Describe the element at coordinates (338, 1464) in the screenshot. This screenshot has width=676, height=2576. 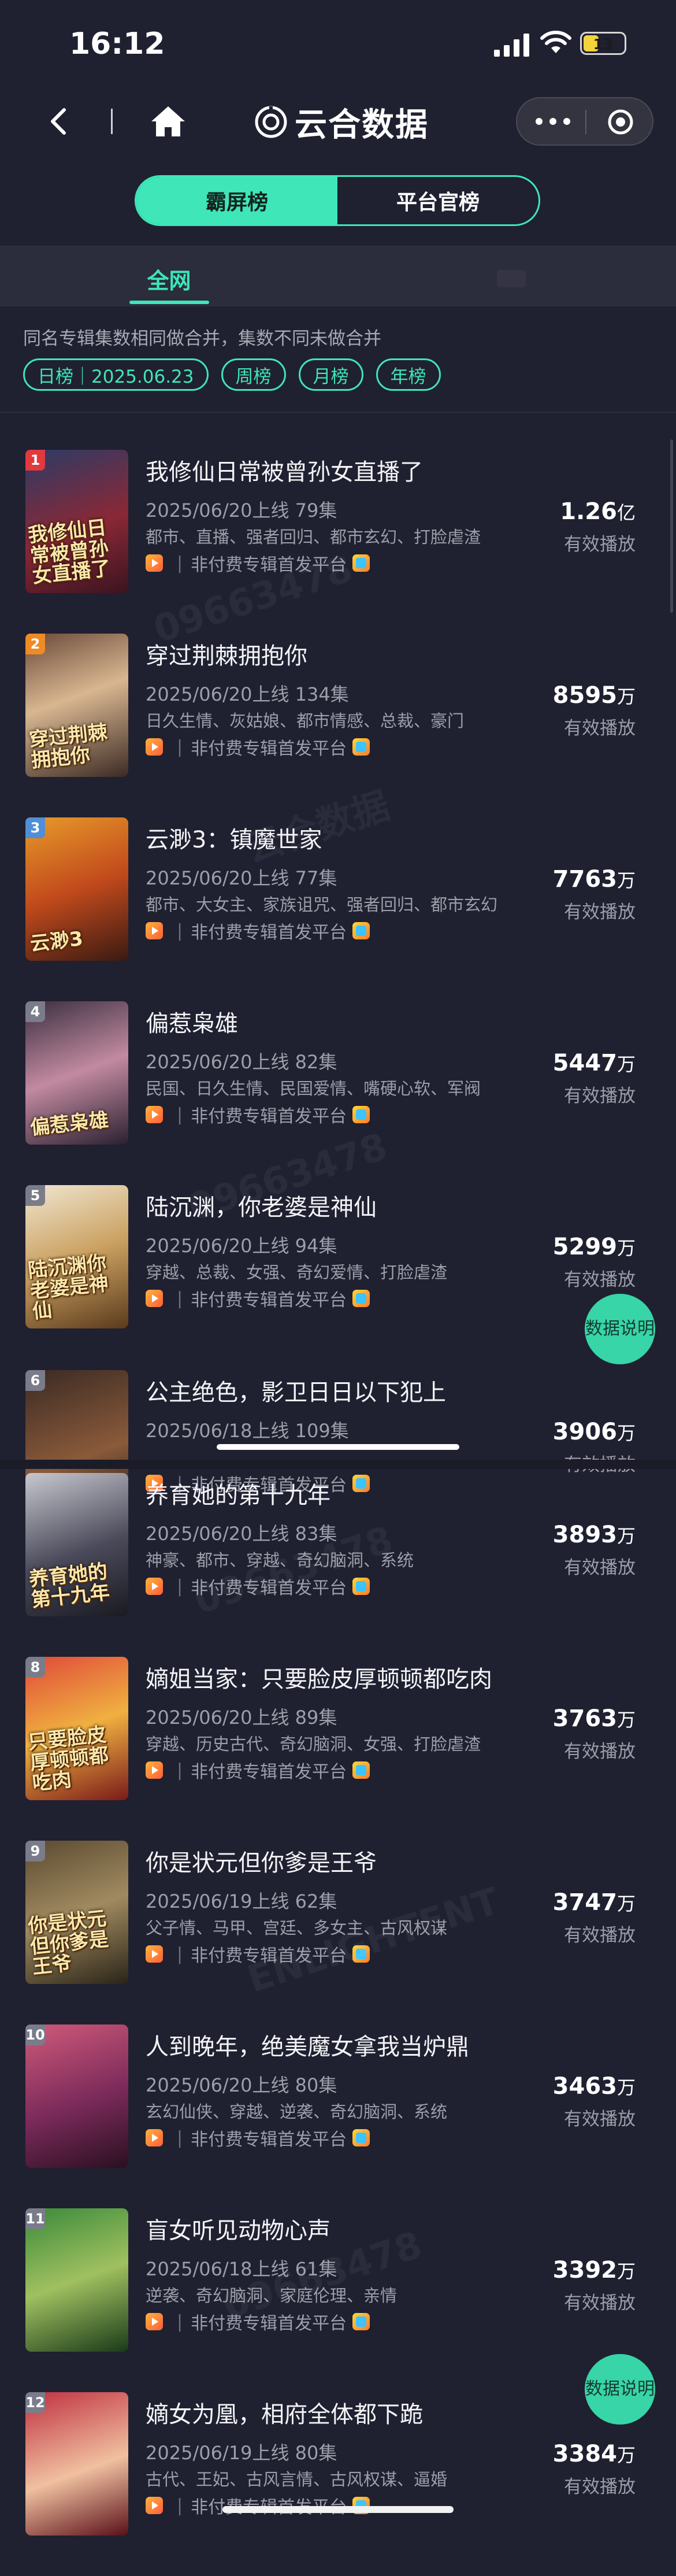
I see `screenshot-seam` at that location.